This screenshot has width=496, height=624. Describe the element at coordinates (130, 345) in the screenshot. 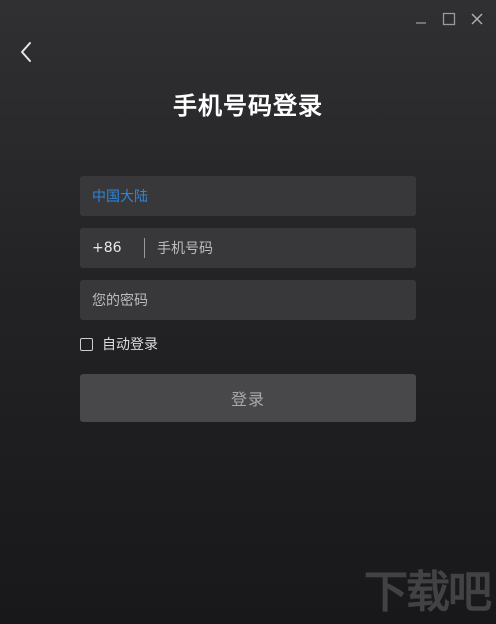

I see `auto-login-label: 自动登录` at that location.